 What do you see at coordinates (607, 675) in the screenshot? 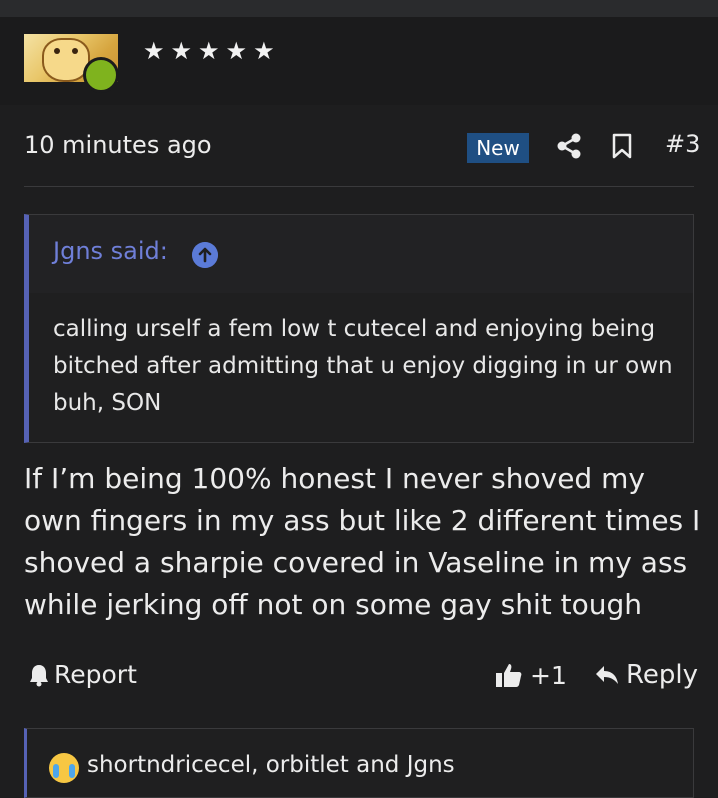
I see `reply-icon` at bounding box center [607, 675].